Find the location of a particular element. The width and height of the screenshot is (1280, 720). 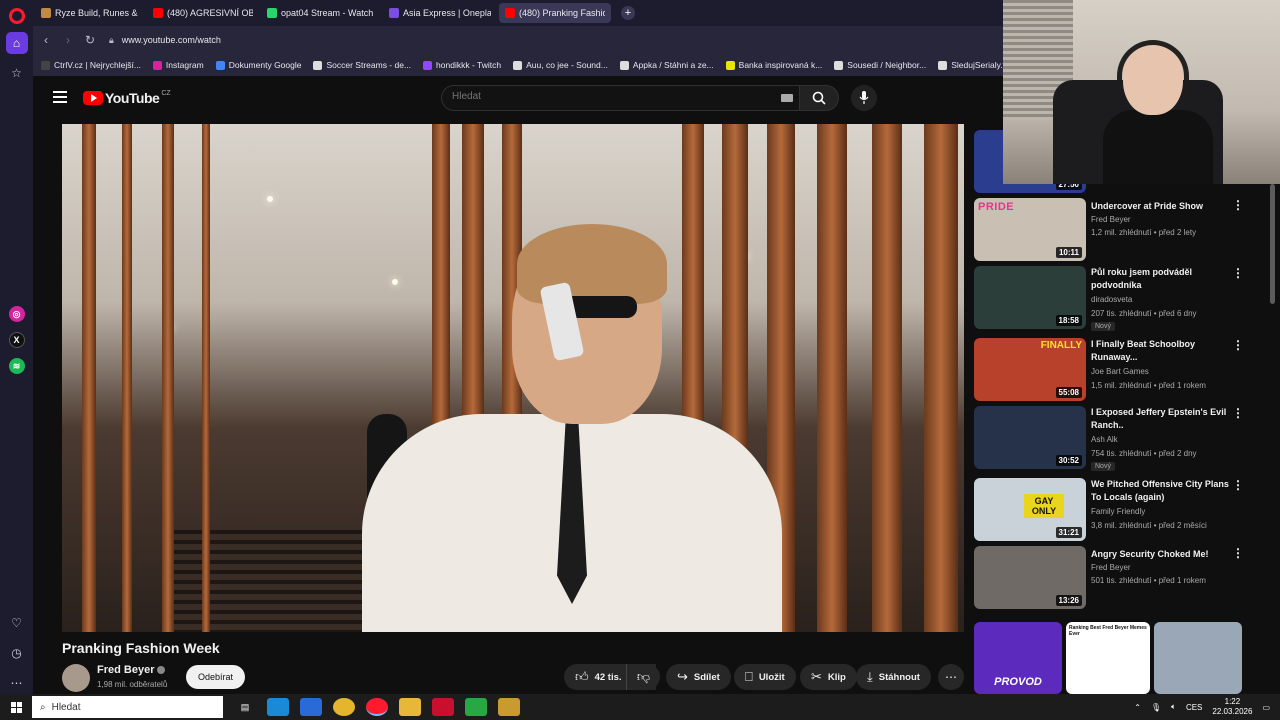

download-button: ⤓ Stáhnout is located at coordinates (893, 677).